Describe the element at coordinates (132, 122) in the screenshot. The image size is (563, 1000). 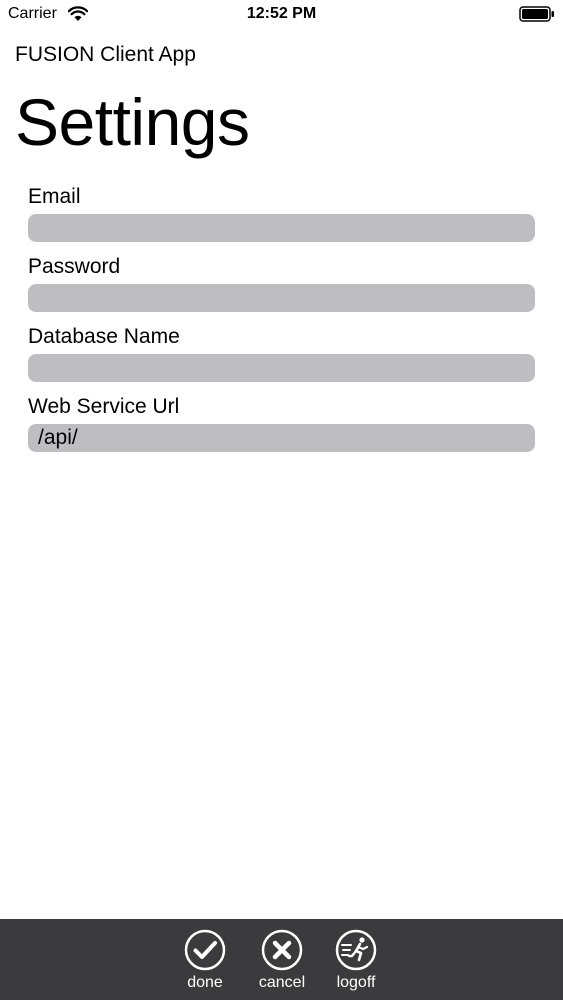
I see `page-title: Settings` at that location.